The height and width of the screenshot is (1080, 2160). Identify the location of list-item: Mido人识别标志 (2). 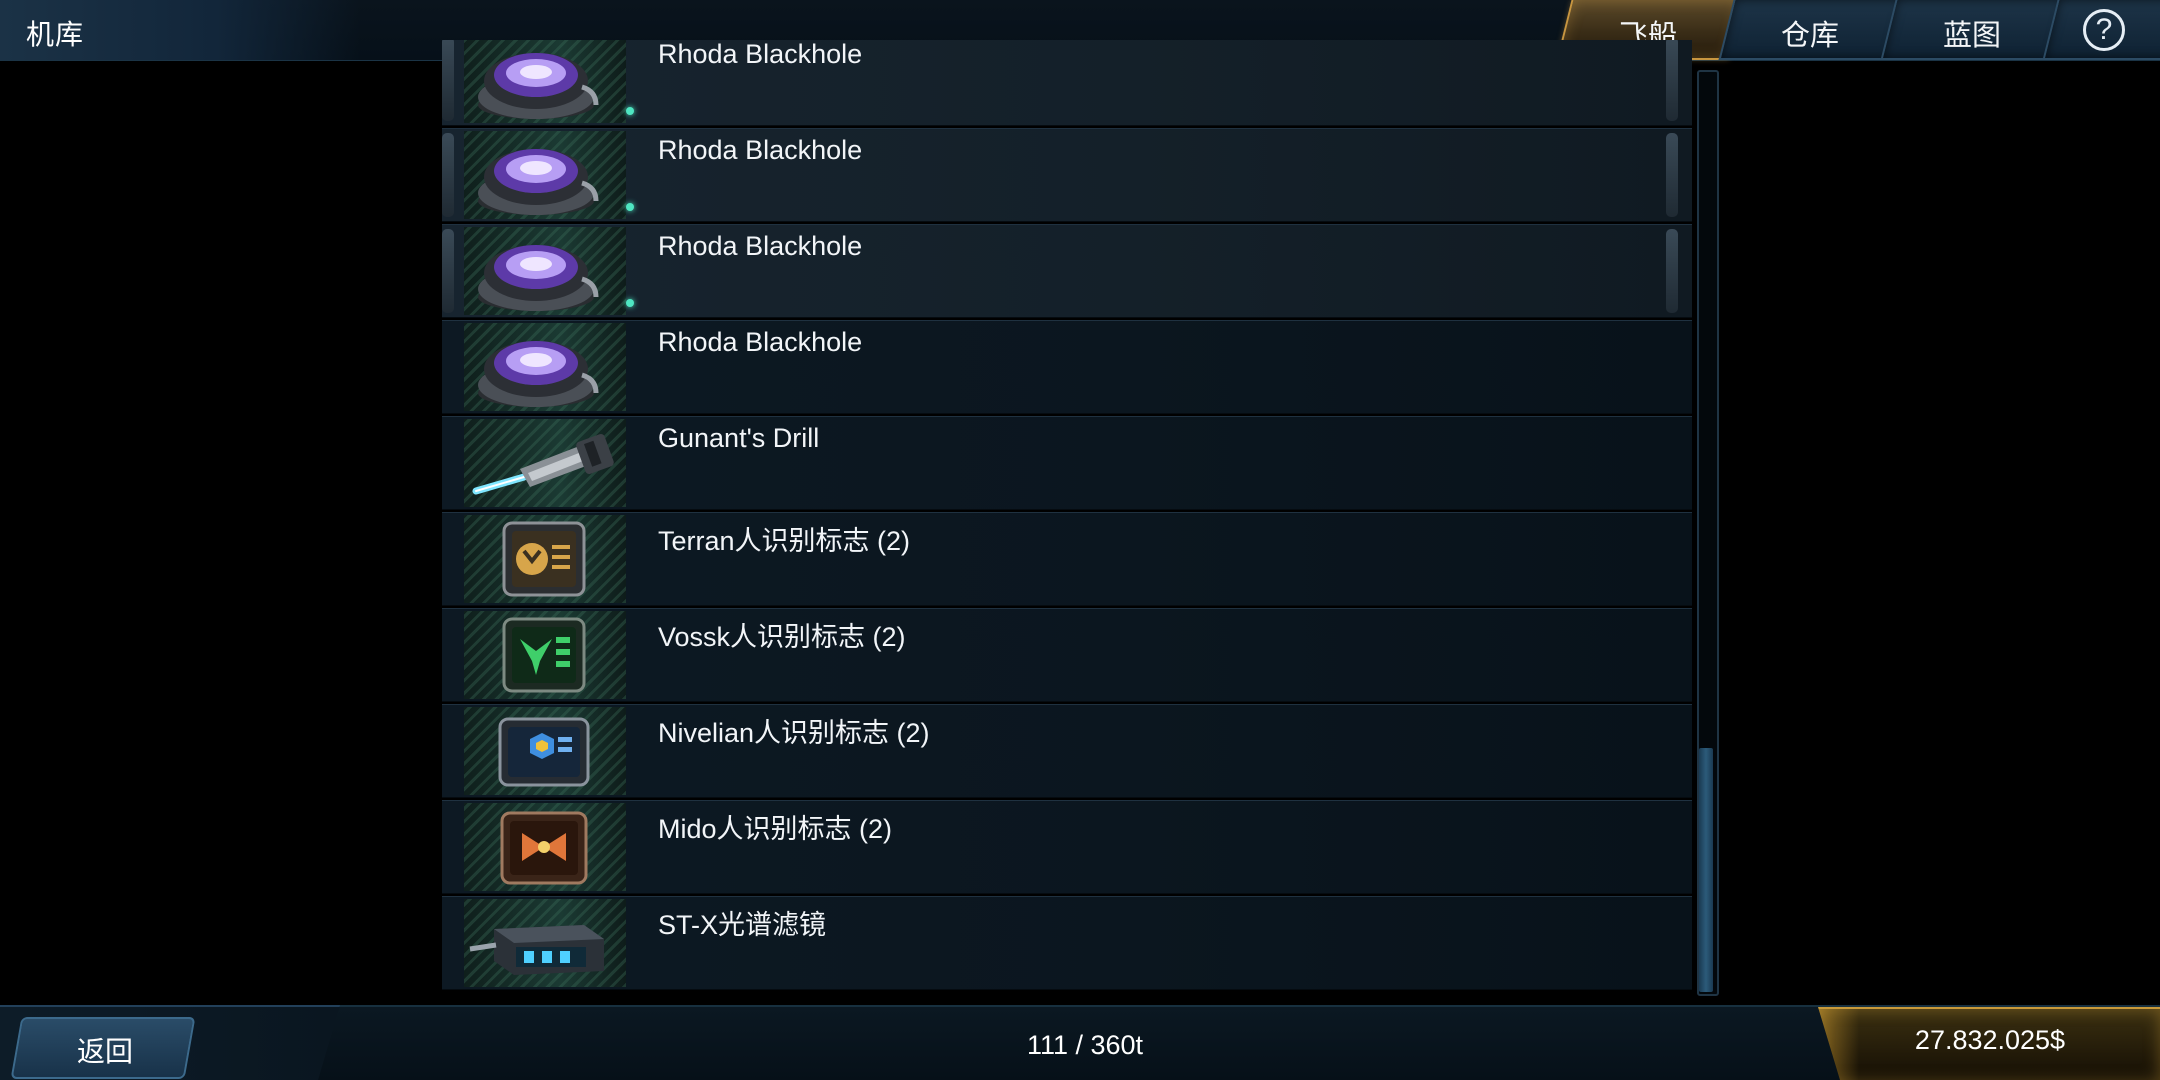
(1067, 847).